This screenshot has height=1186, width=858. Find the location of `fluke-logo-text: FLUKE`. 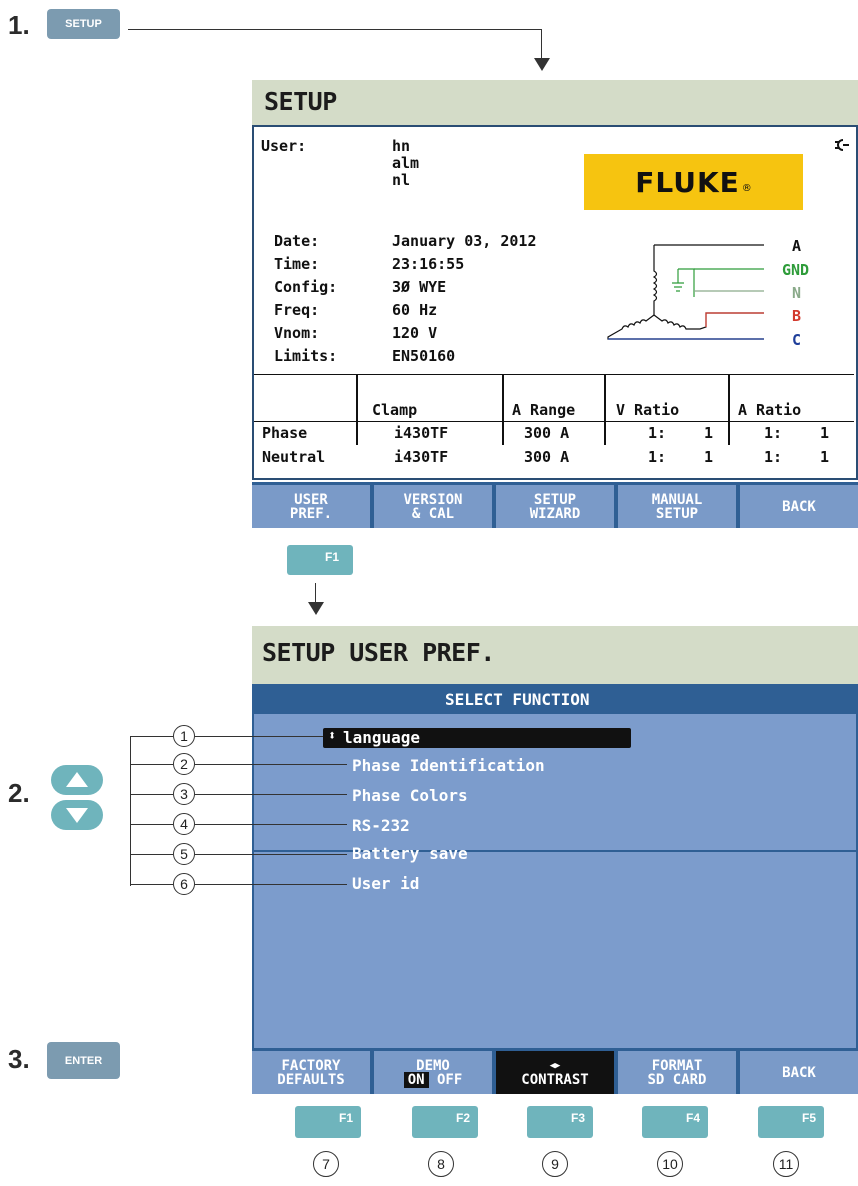

fluke-logo-text: FLUKE is located at coordinates (687, 182).